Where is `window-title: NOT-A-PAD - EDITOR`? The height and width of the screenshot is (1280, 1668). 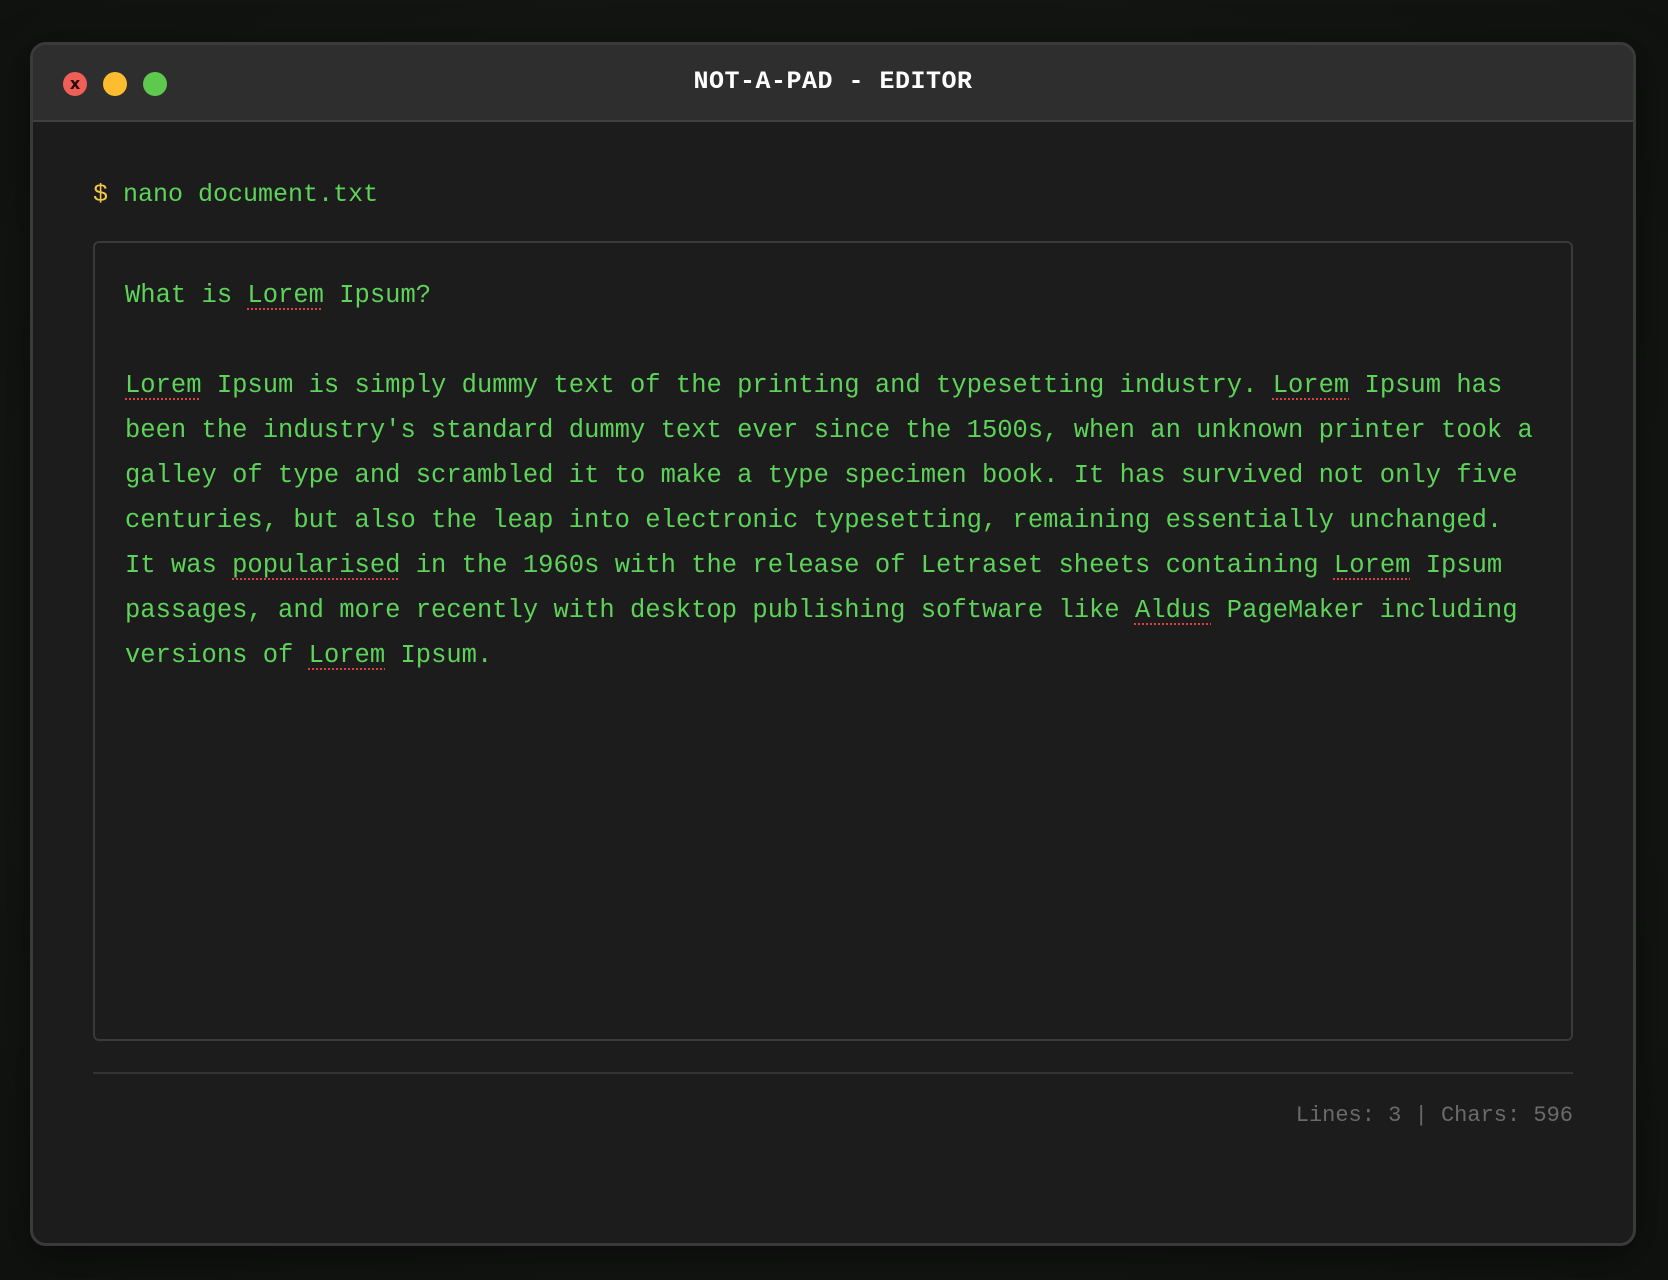 window-title: NOT-A-PAD - EDITOR is located at coordinates (833, 81).